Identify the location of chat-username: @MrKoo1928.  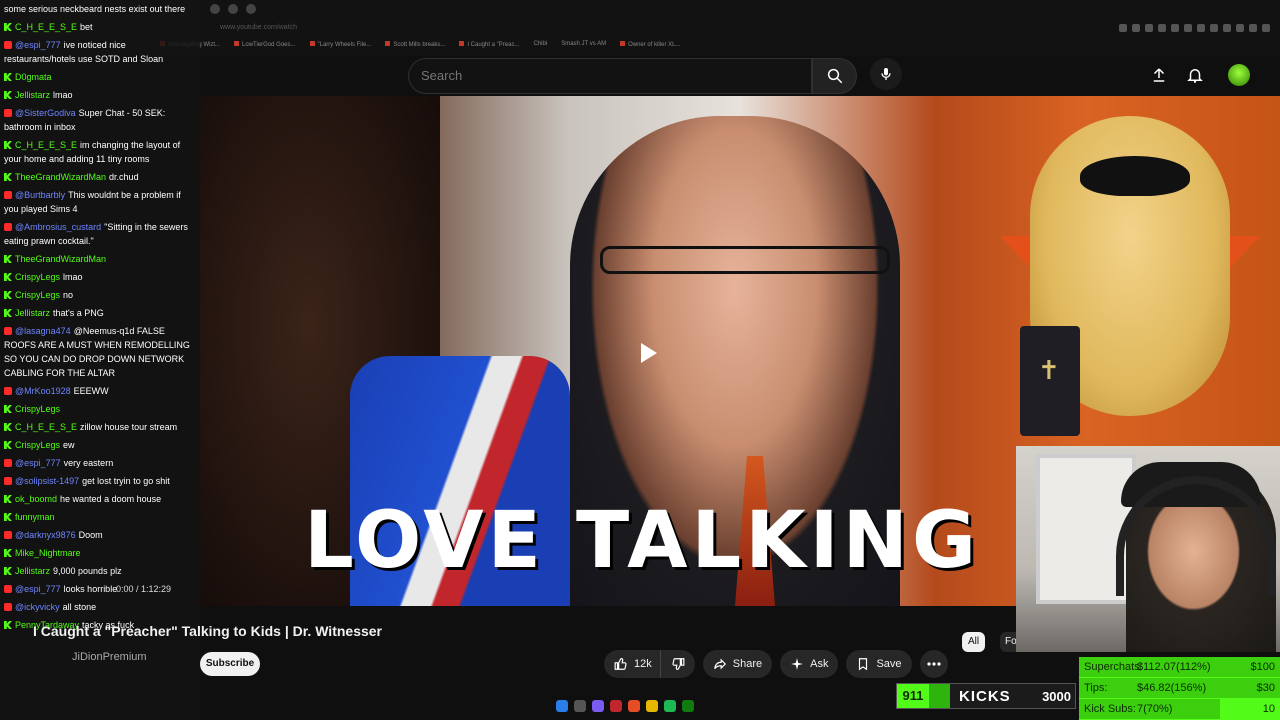
(43, 391).